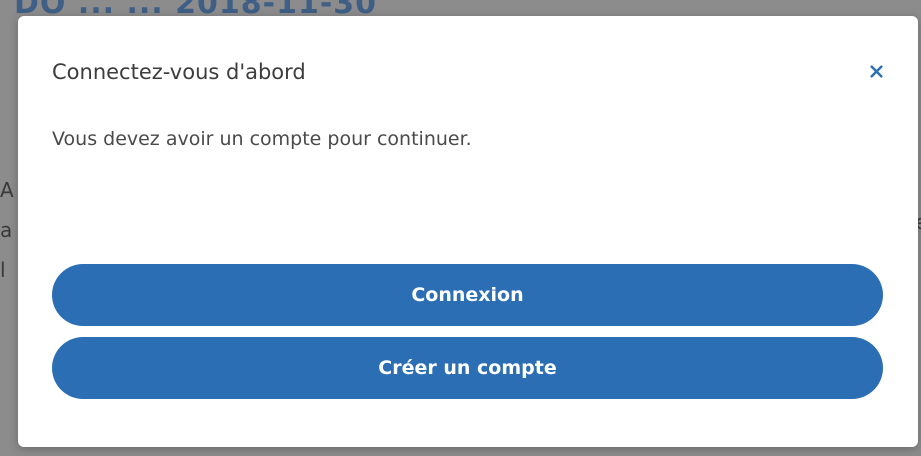  What do you see at coordinates (467, 368) in the screenshot?
I see `create-account-button: Créer un compte` at bounding box center [467, 368].